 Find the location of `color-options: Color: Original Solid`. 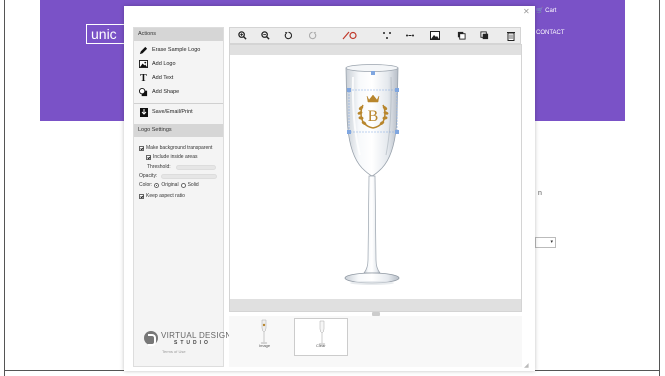

color-options: Color: Original Solid is located at coordinates (169, 185).